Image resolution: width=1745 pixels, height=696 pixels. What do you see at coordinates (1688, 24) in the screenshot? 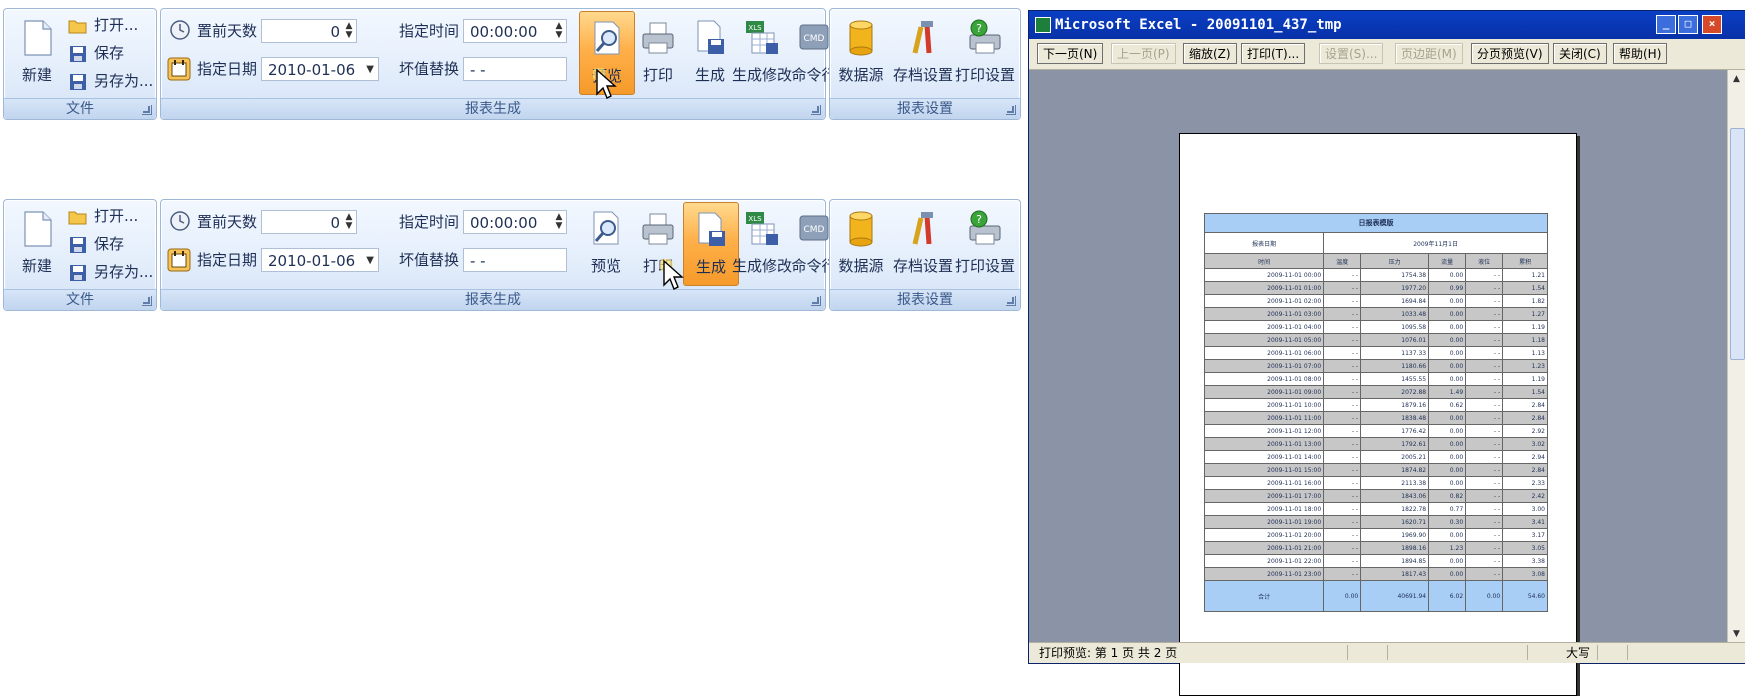
I see `maximize-icon: □` at bounding box center [1688, 24].